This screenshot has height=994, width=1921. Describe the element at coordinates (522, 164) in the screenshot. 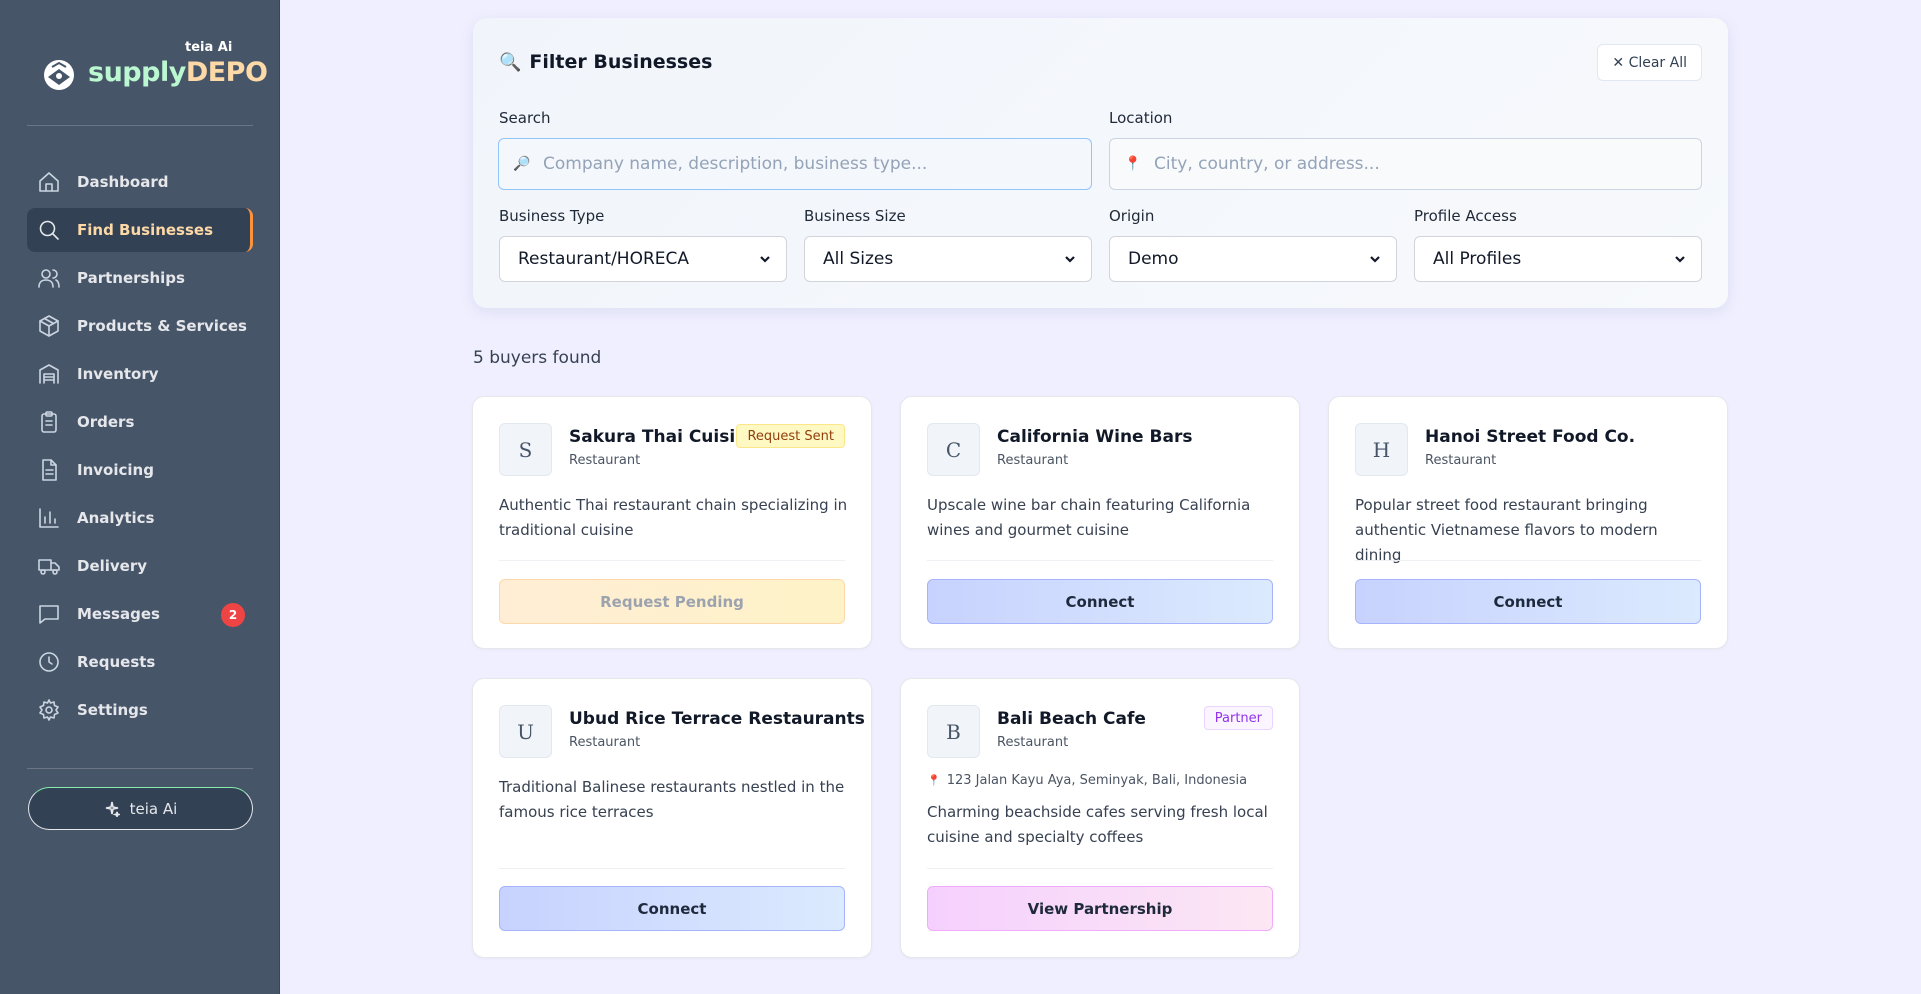

I see `search-icon: 🔎` at that location.